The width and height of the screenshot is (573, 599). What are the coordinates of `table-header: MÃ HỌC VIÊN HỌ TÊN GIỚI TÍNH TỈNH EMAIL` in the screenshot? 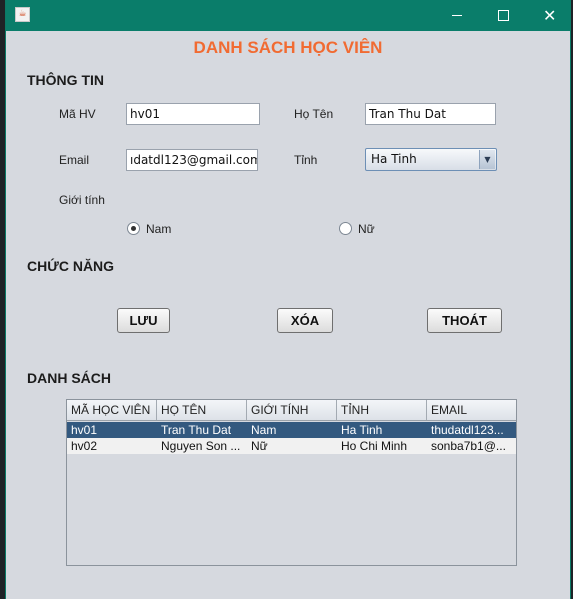 It's located at (291, 410).